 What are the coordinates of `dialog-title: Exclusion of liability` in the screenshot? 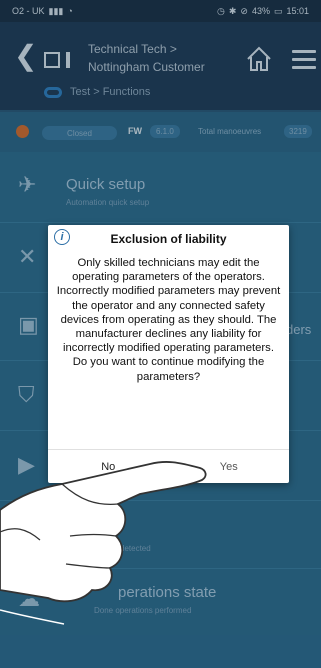 It's located at (168, 239).